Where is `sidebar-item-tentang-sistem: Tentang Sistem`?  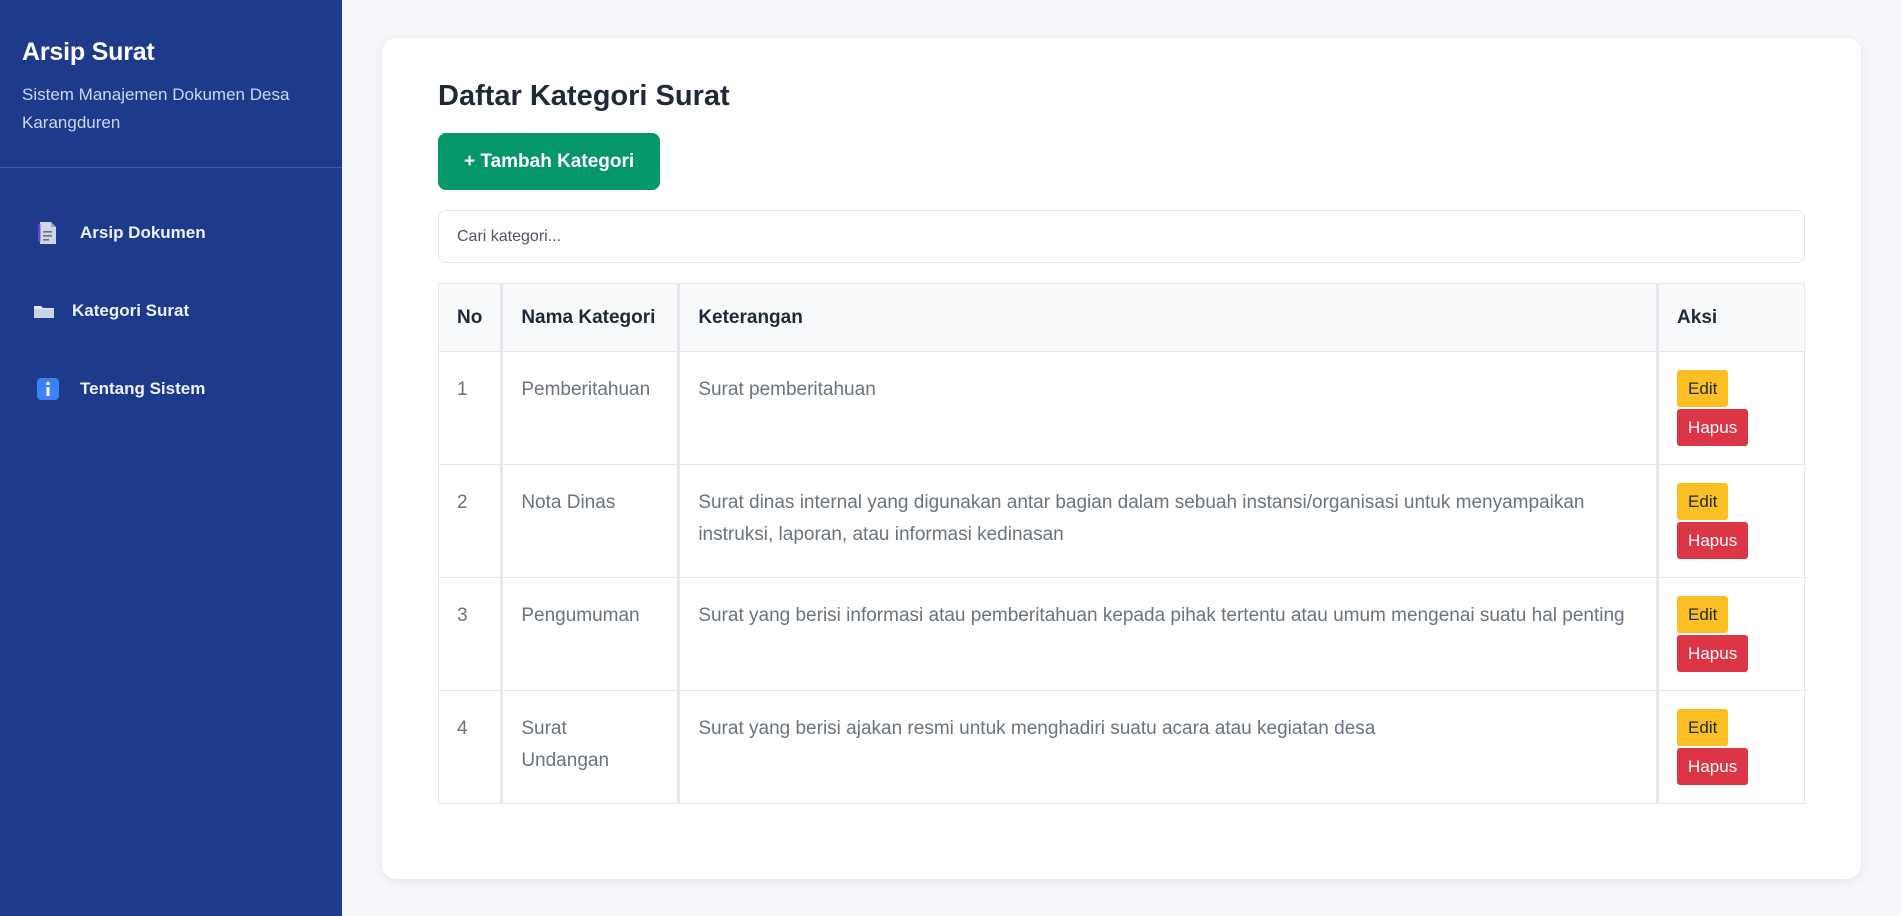
sidebar-item-tentang-sistem: Tentang Sistem is located at coordinates (171, 389).